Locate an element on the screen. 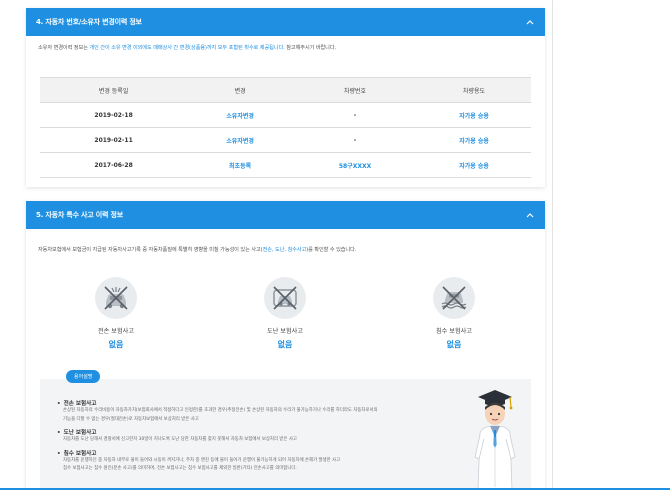 The height and width of the screenshot is (490, 670). change-type: 최초등록 is located at coordinates (240, 165).